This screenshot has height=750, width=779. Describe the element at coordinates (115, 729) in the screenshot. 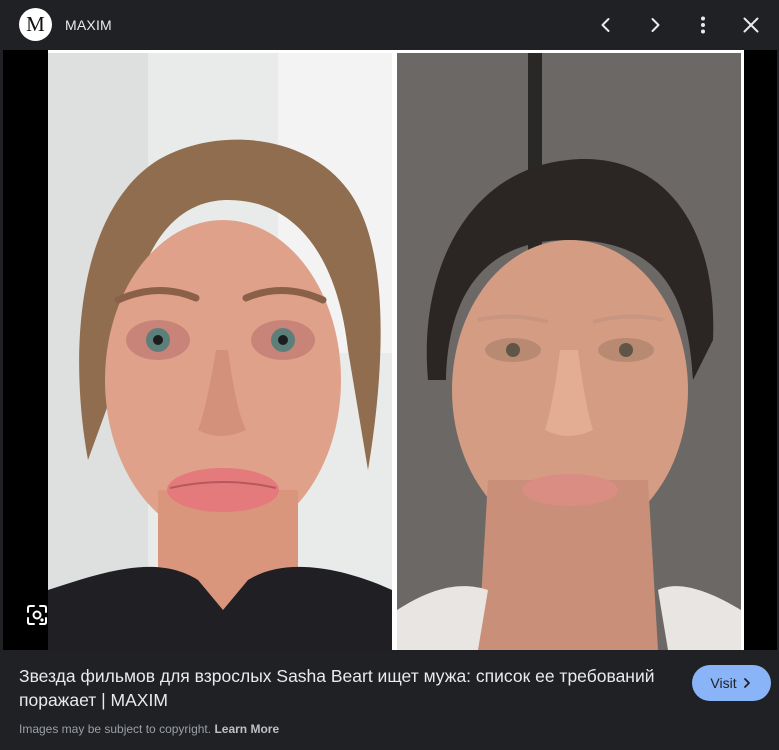

I see `copyright-text: Images may be subject to copyright.` at that location.